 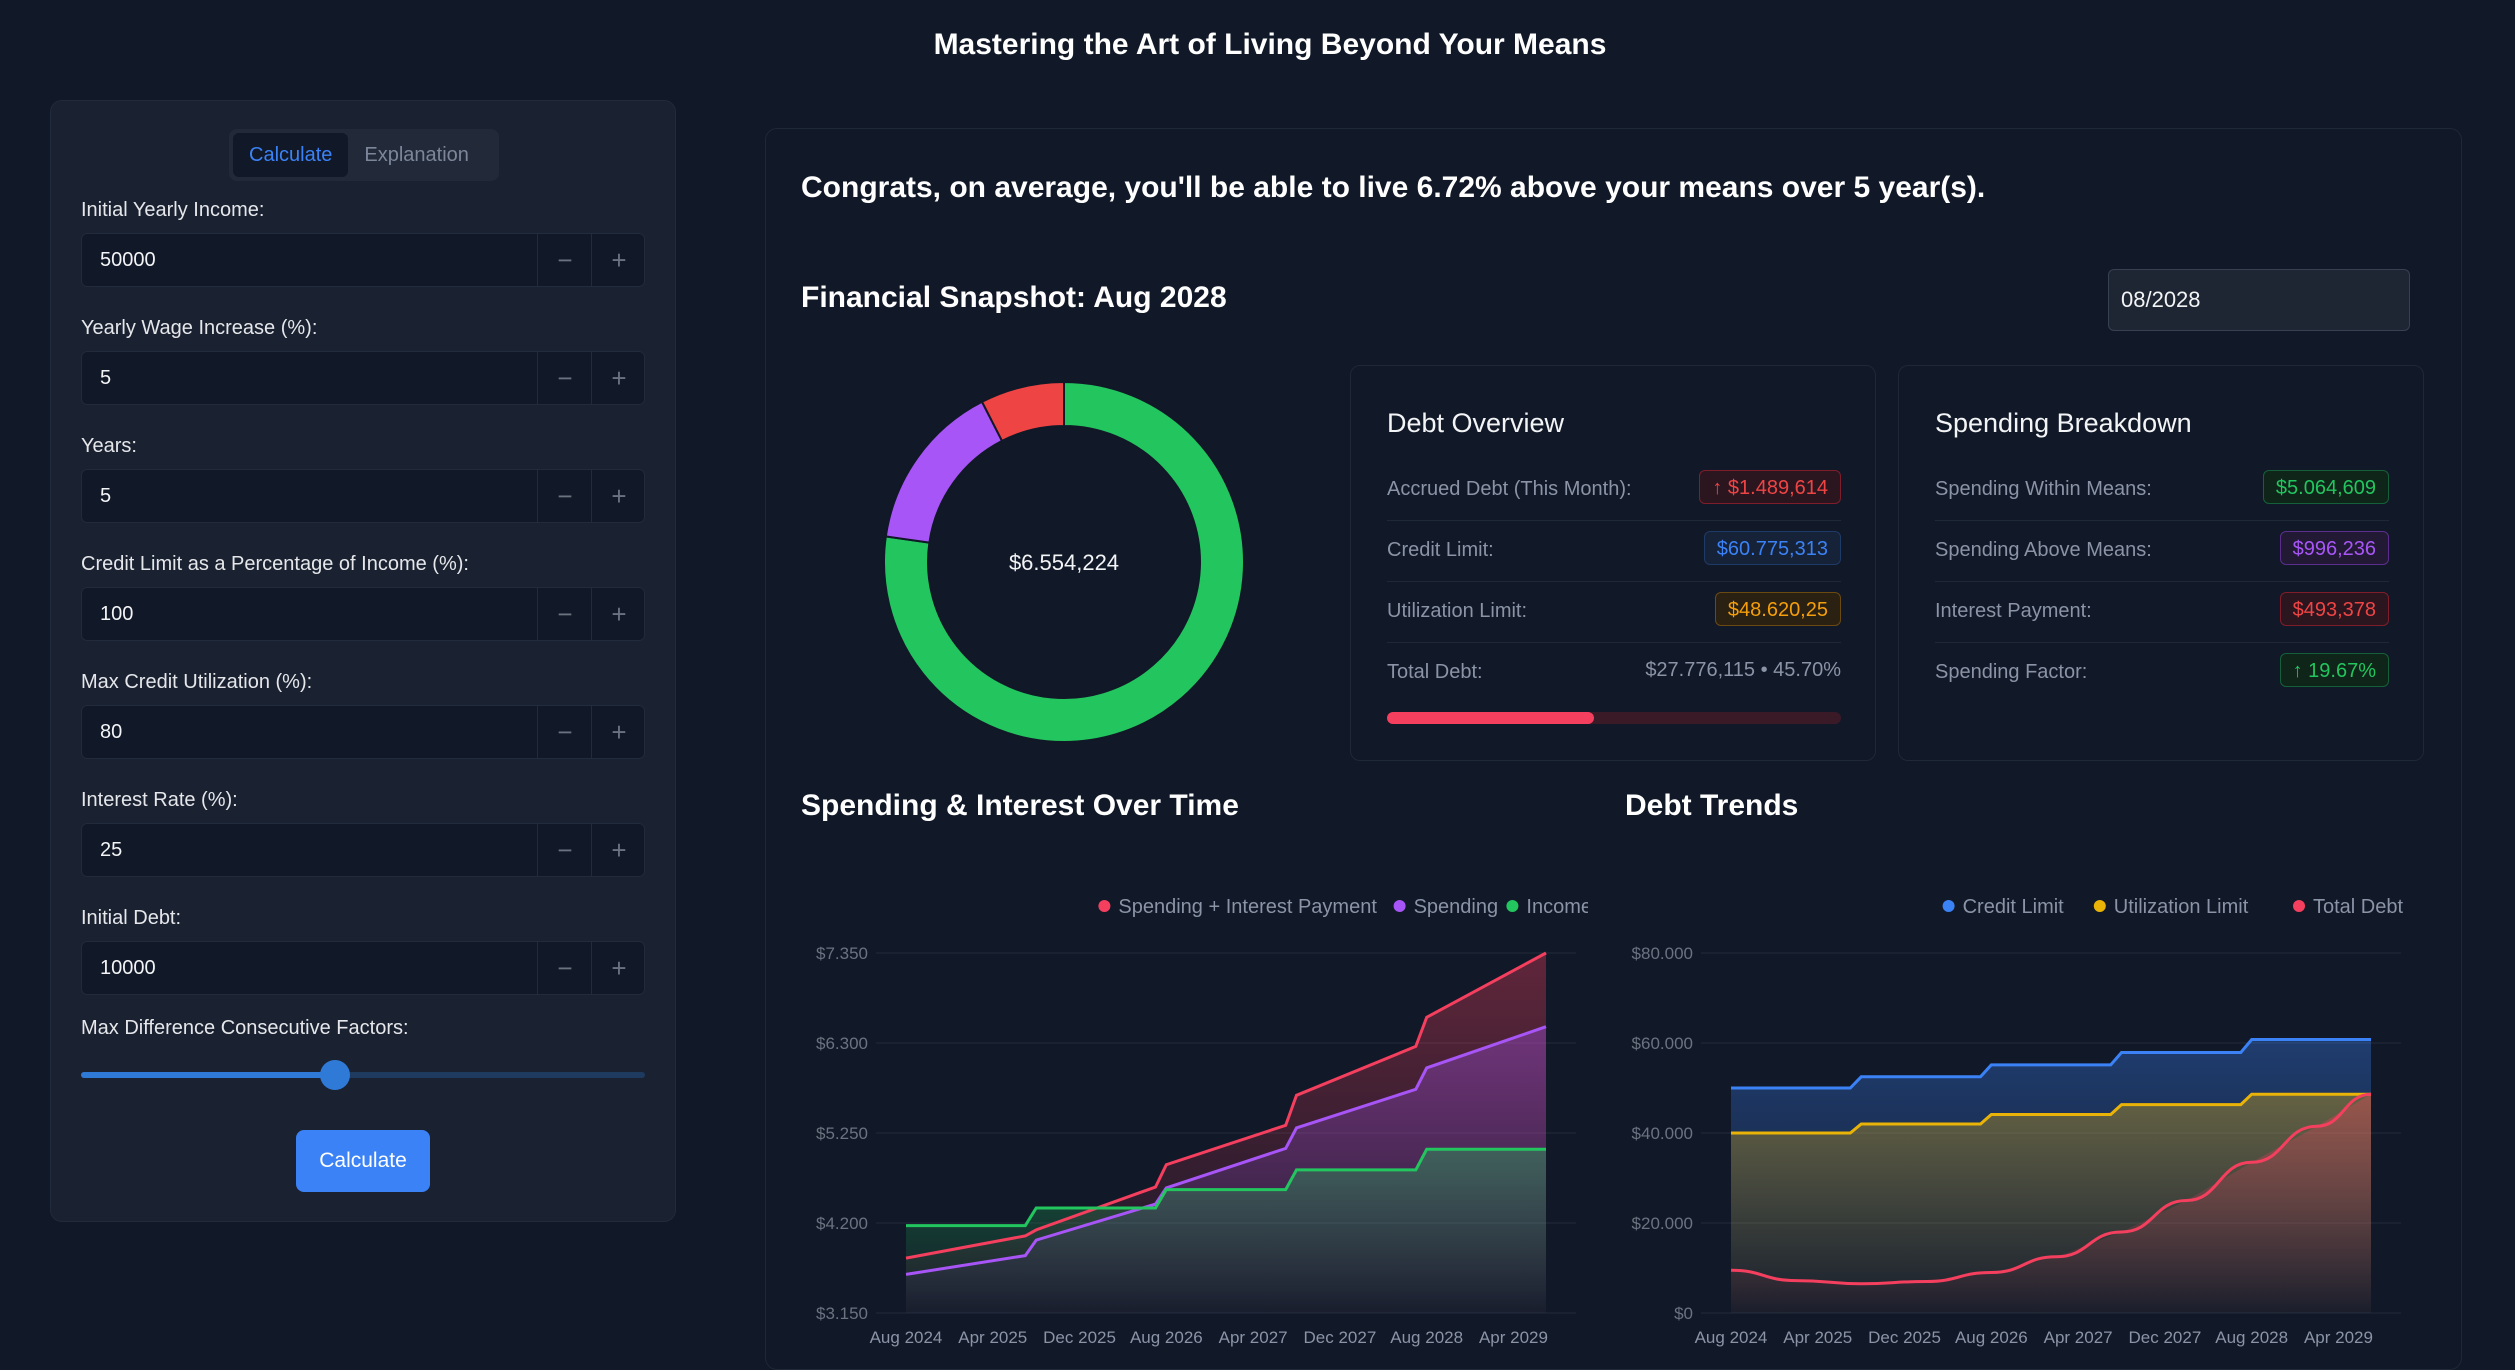 What do you see at coordinates (2334, 548) in the screenshot?
I see `spending-row-value: $996,236` at bounding box center [2334, 548].